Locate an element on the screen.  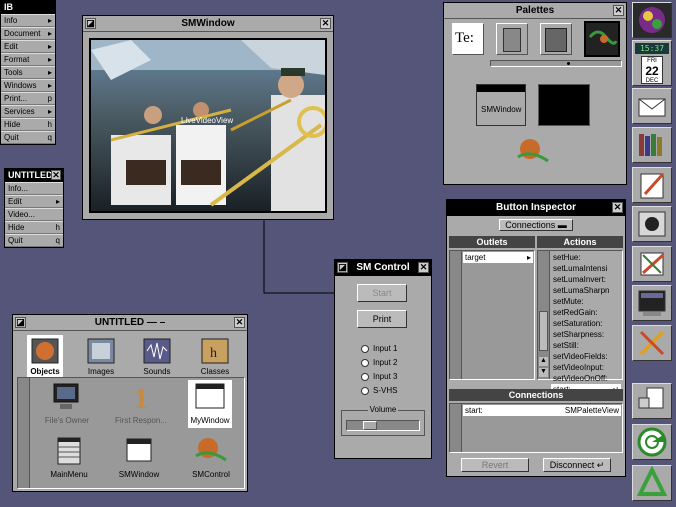
action-row: setSaturation: is located at coordinates (586, 323).